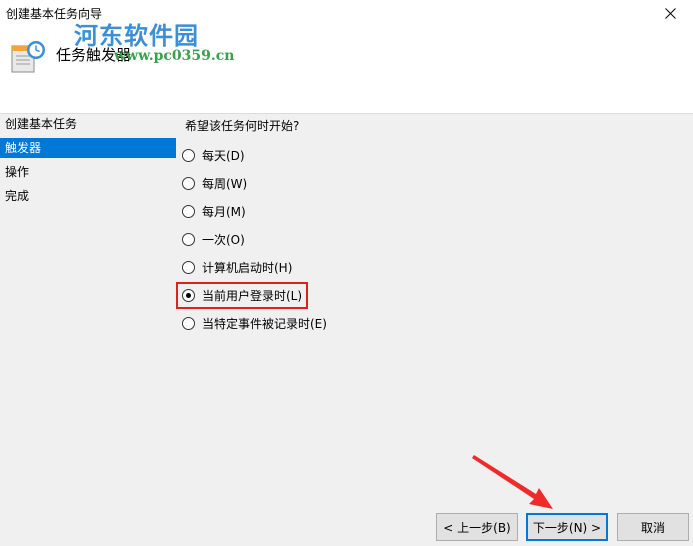 Image resolution: width=693 pixels, height=546 pixels. I want to click on radio-label: 每周(W), so click(225, 183).